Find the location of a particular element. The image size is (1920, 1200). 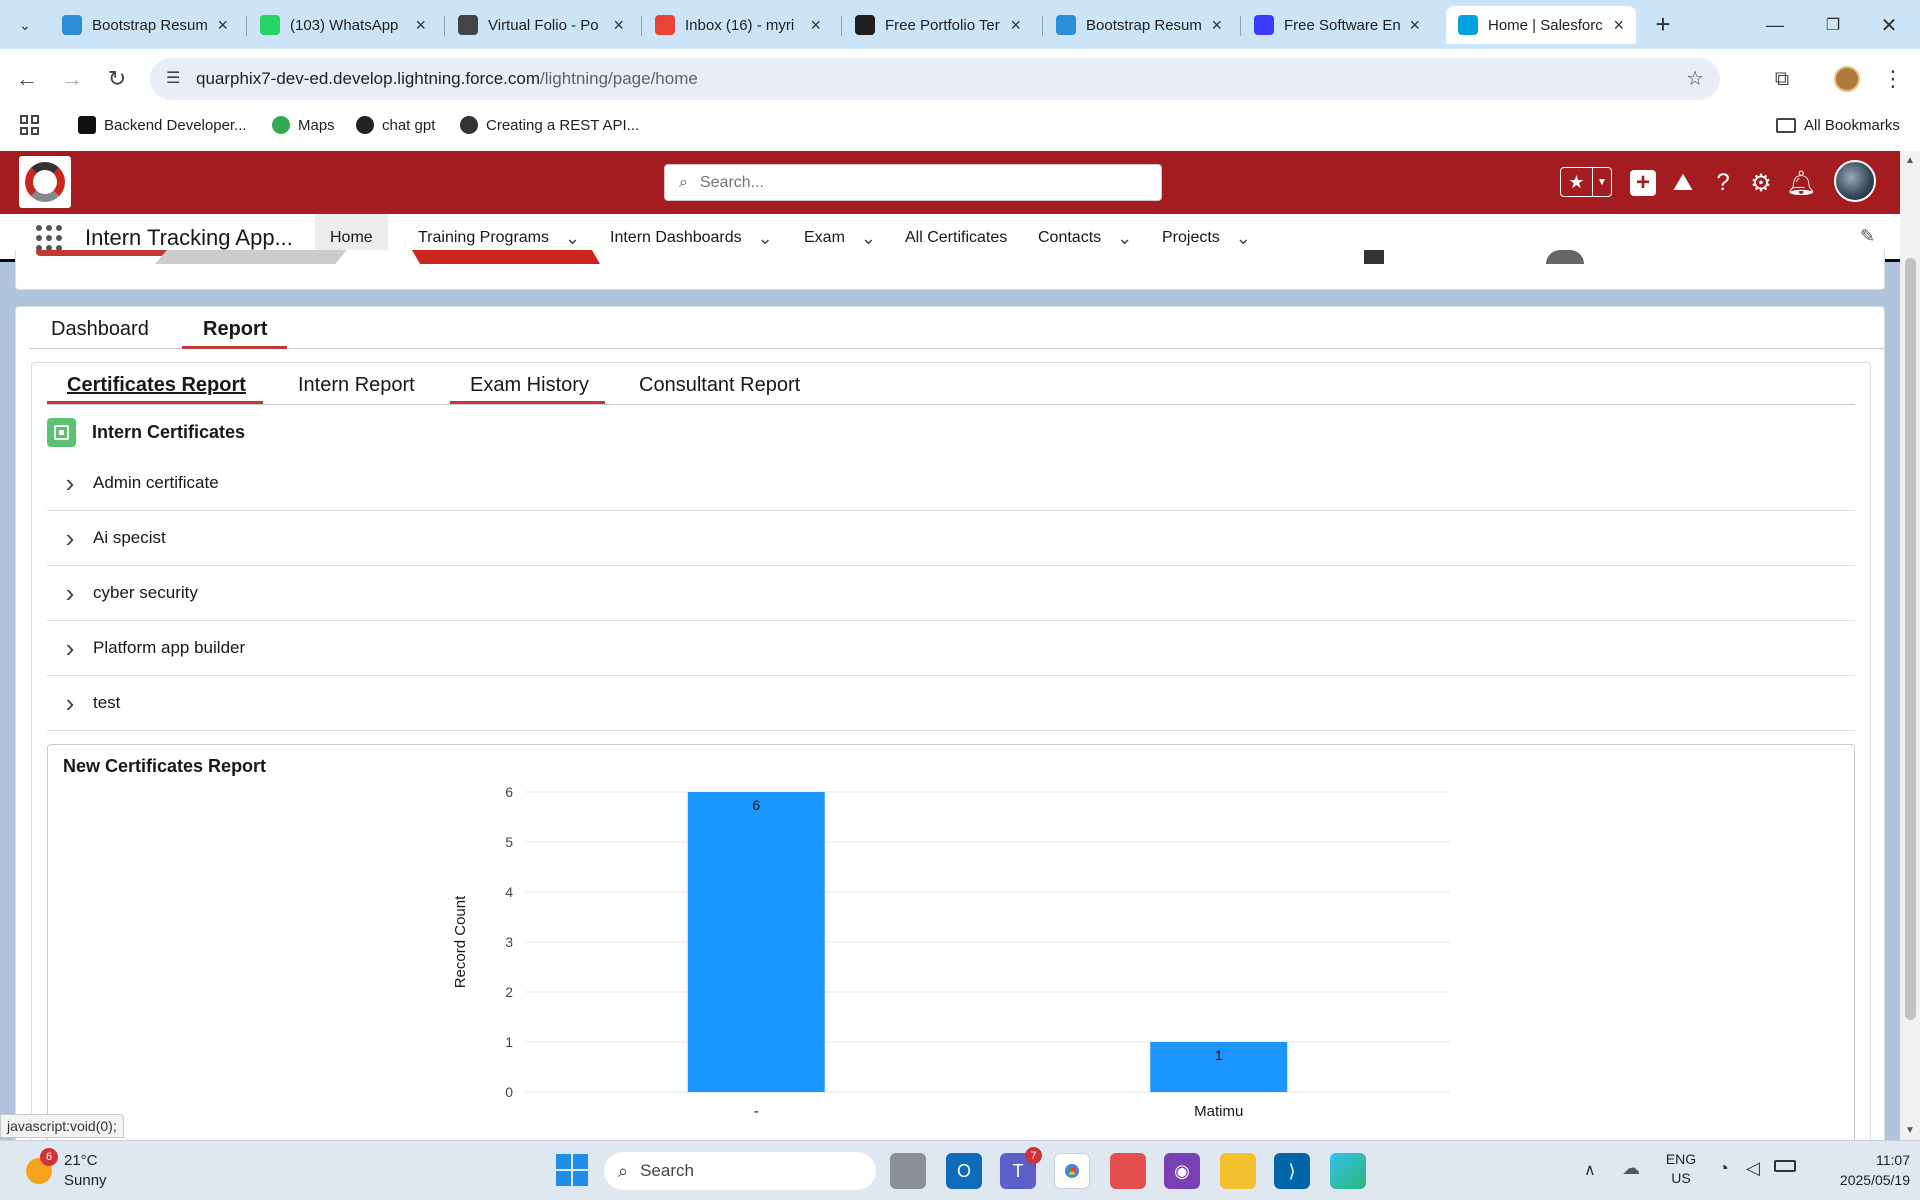

extensions-icon: ⧉ is located at coordinates (1782, 79).